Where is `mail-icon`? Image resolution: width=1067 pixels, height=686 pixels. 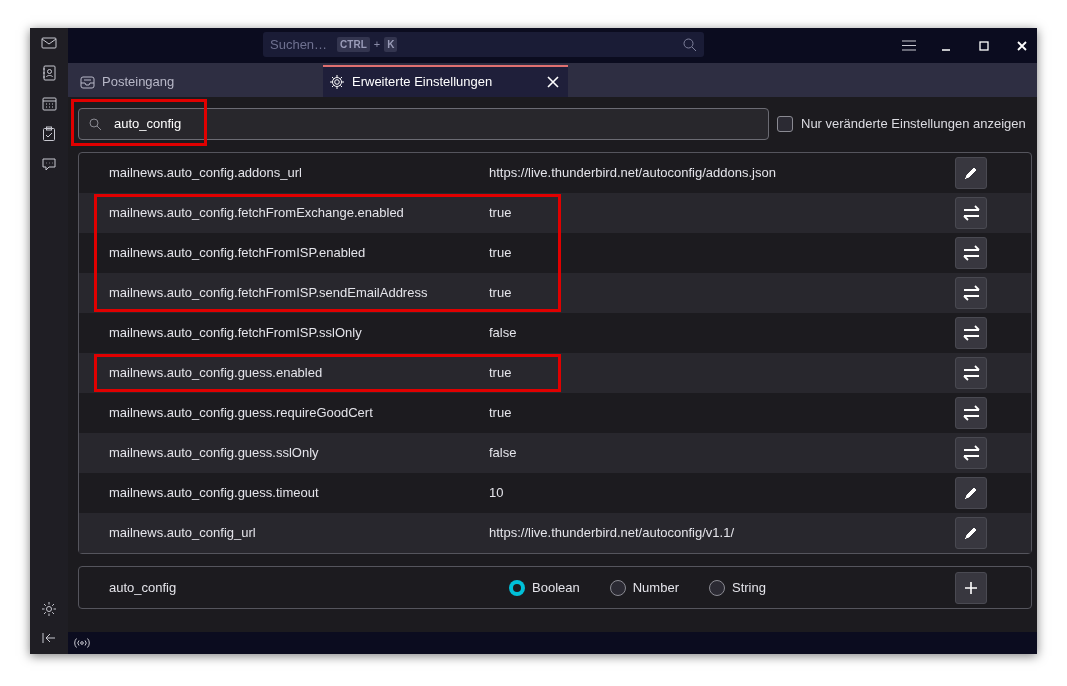 mail-icon is located at coordinates (49, 43).